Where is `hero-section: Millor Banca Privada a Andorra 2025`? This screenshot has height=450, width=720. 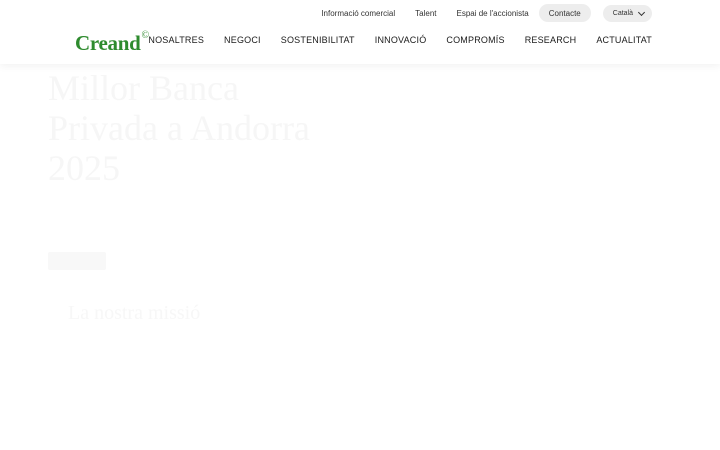 hero-section: Millor Banca Privada a Andorra 2025 is located at coordinates (228, 128).